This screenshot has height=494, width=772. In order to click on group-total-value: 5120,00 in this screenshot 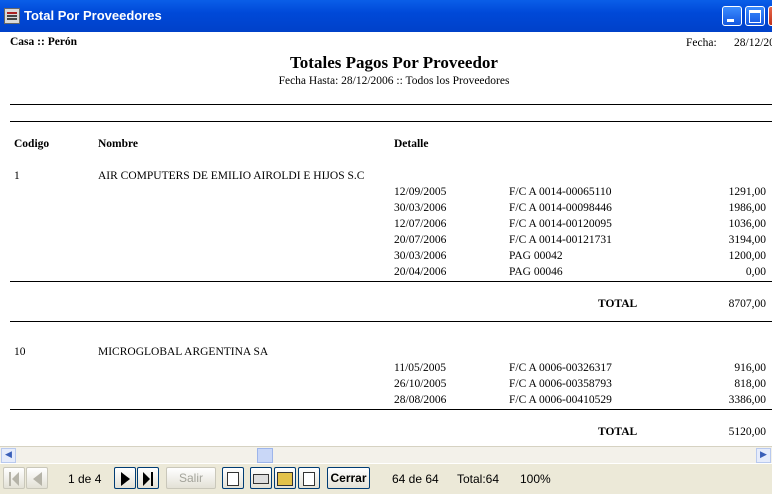, I will do `click(747, 432)`.